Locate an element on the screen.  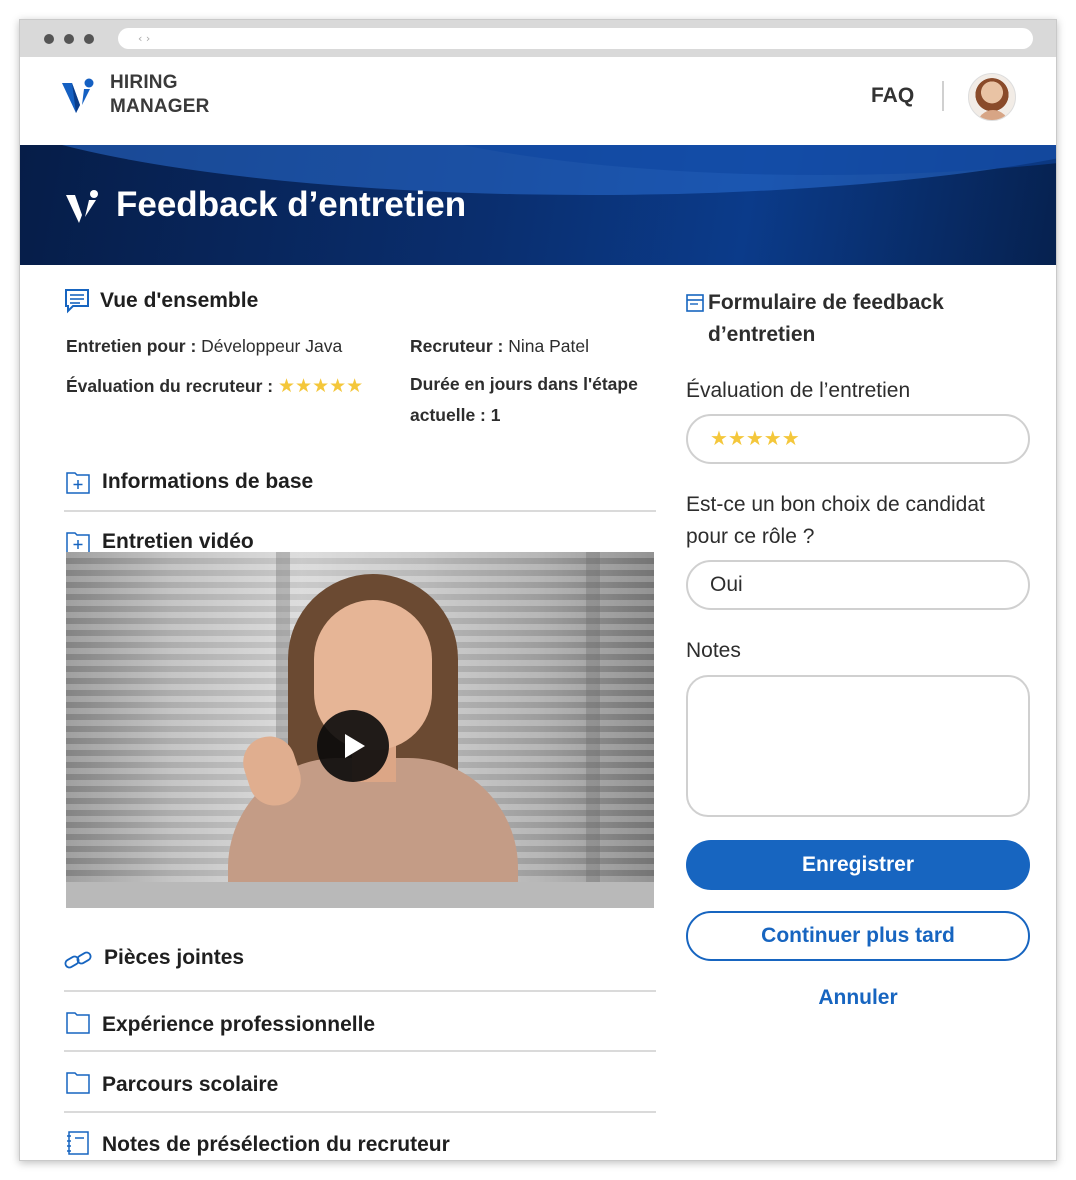
section-experience: Expérience professionnelle is located at coordinates (361, 1028).